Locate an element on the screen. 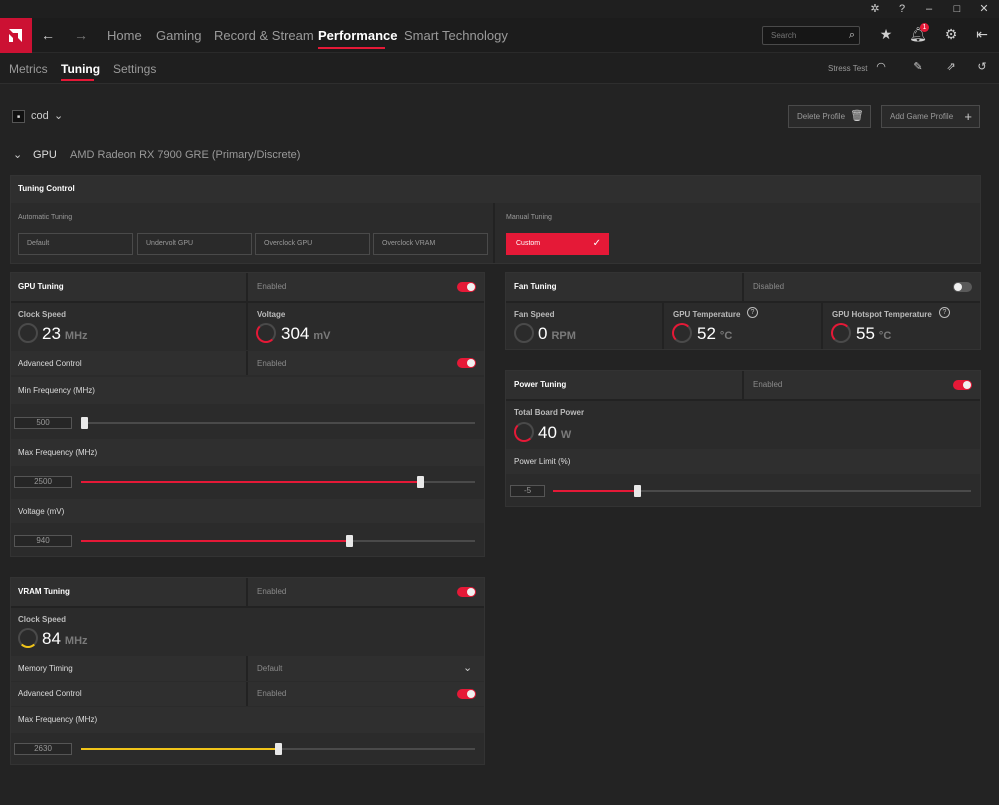 The image size is (999, 805). nav-performance: Performance is located at coordinates (357, 35).